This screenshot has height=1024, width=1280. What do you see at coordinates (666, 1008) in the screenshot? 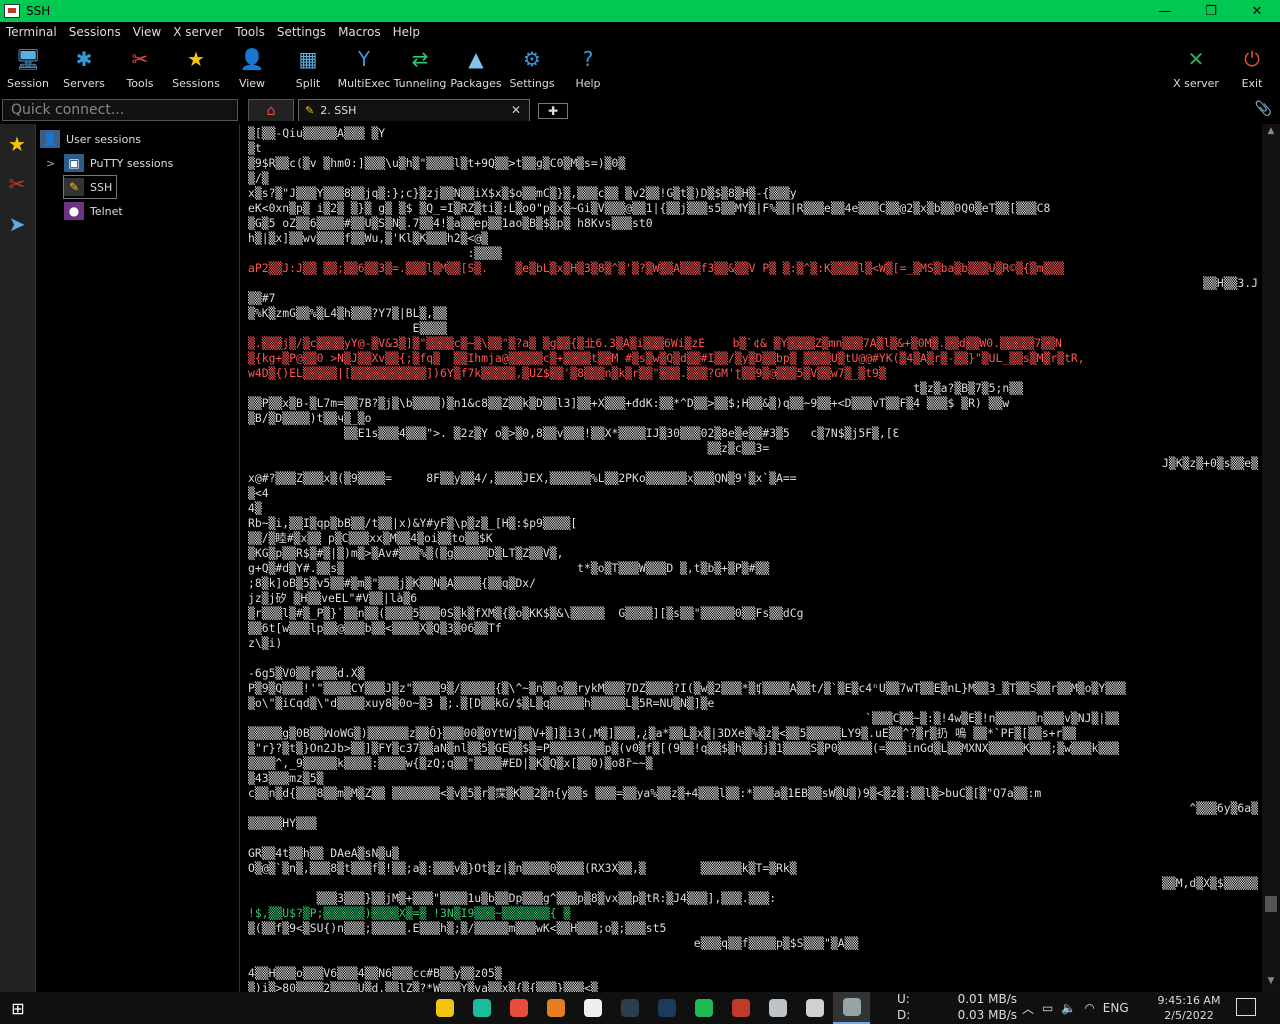
I see `photoshop-icon` at bounding box center [666, 1008].